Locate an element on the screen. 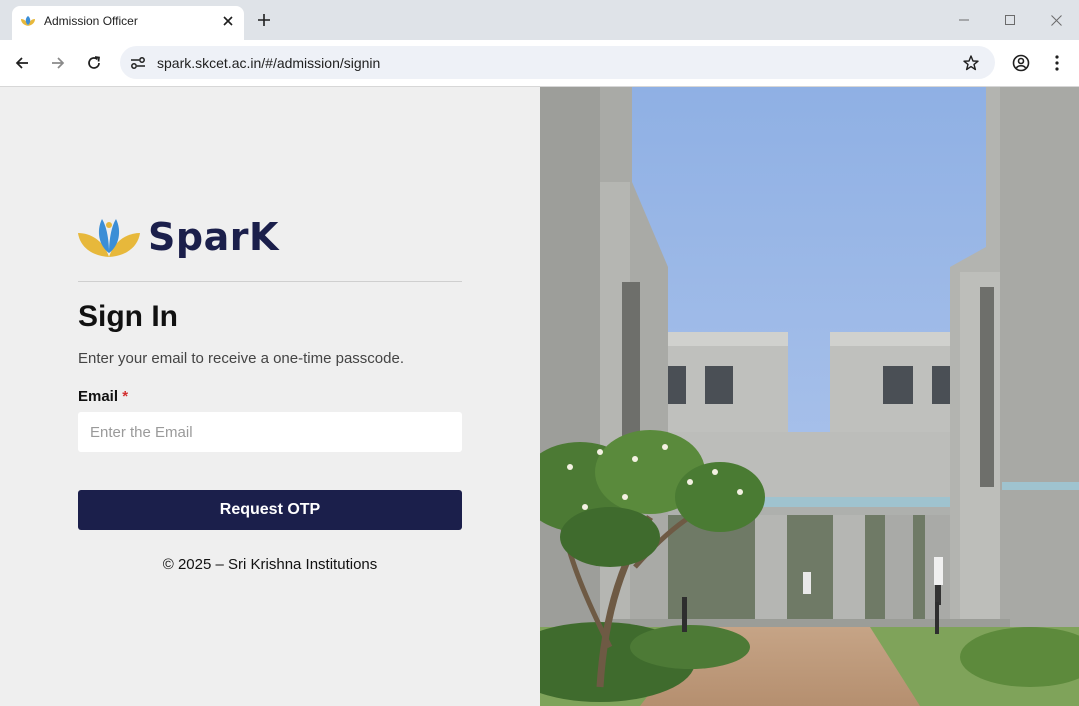  kebab-menu-icon is located at coordinates (1057, 63).